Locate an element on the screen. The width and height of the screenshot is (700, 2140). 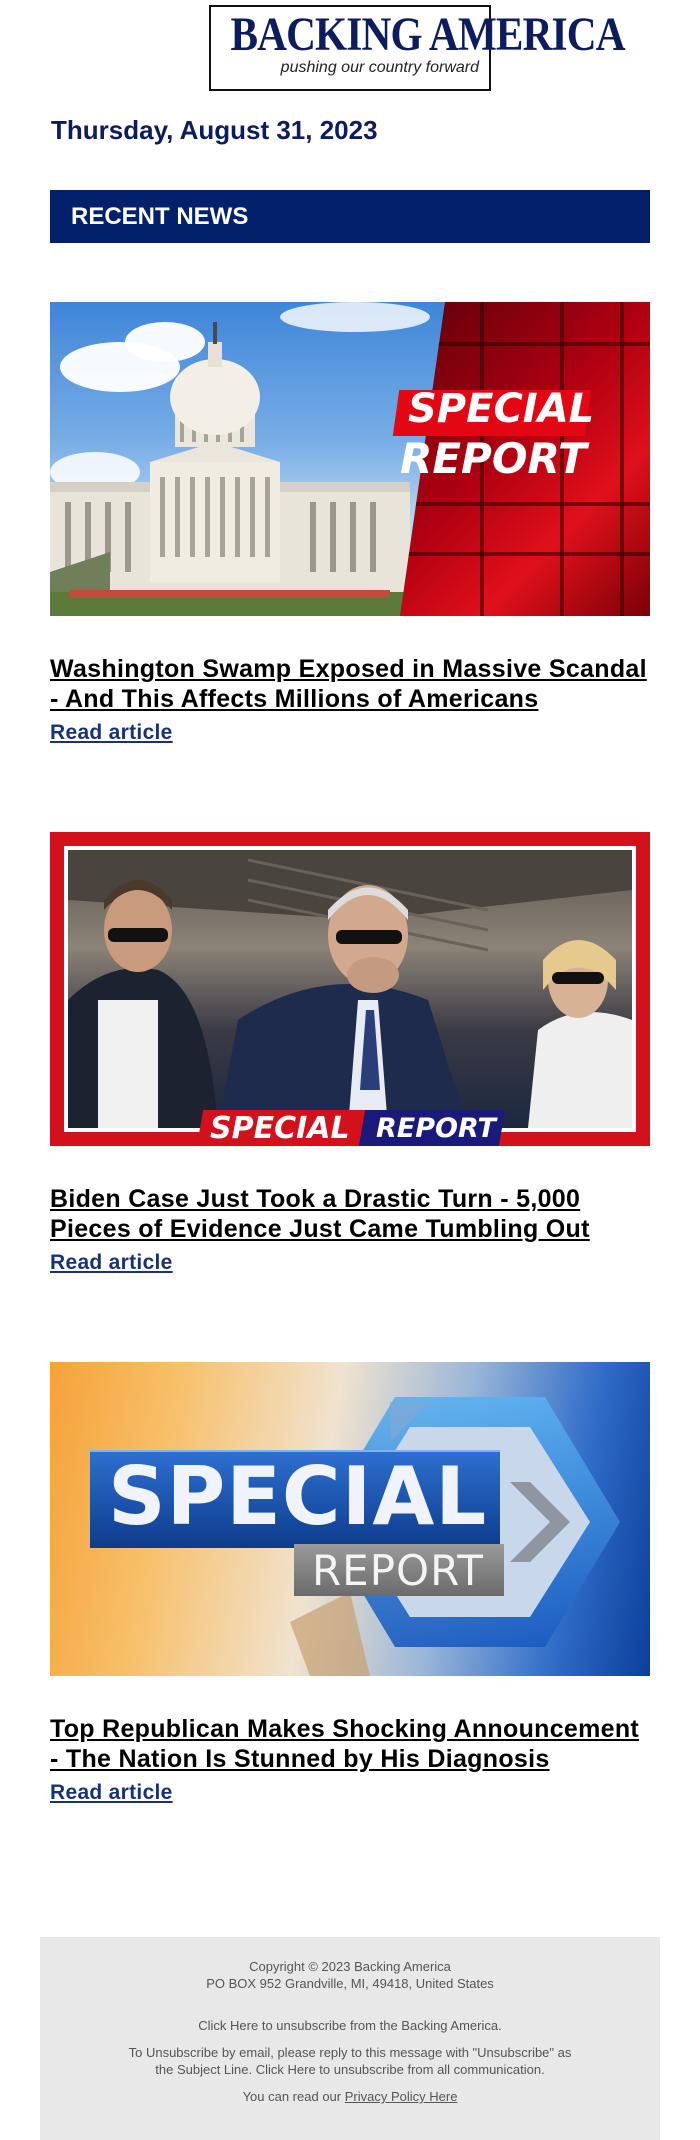
article-3-read-link: Read article is located at coordinates (350, 1793).